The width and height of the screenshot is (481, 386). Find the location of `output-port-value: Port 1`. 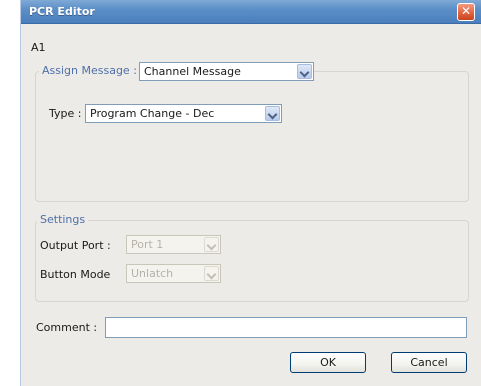

output-port-value: Port 1 is located at coordinates (147, 244).